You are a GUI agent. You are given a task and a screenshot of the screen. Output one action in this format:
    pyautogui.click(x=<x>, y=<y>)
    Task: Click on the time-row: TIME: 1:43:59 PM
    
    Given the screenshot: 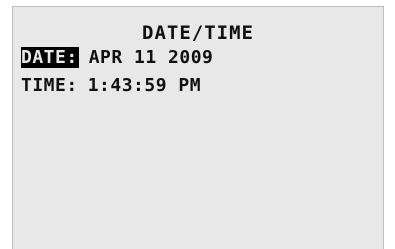 What is the action you would take?
    pyautogui.click(x=111, y=86)
    